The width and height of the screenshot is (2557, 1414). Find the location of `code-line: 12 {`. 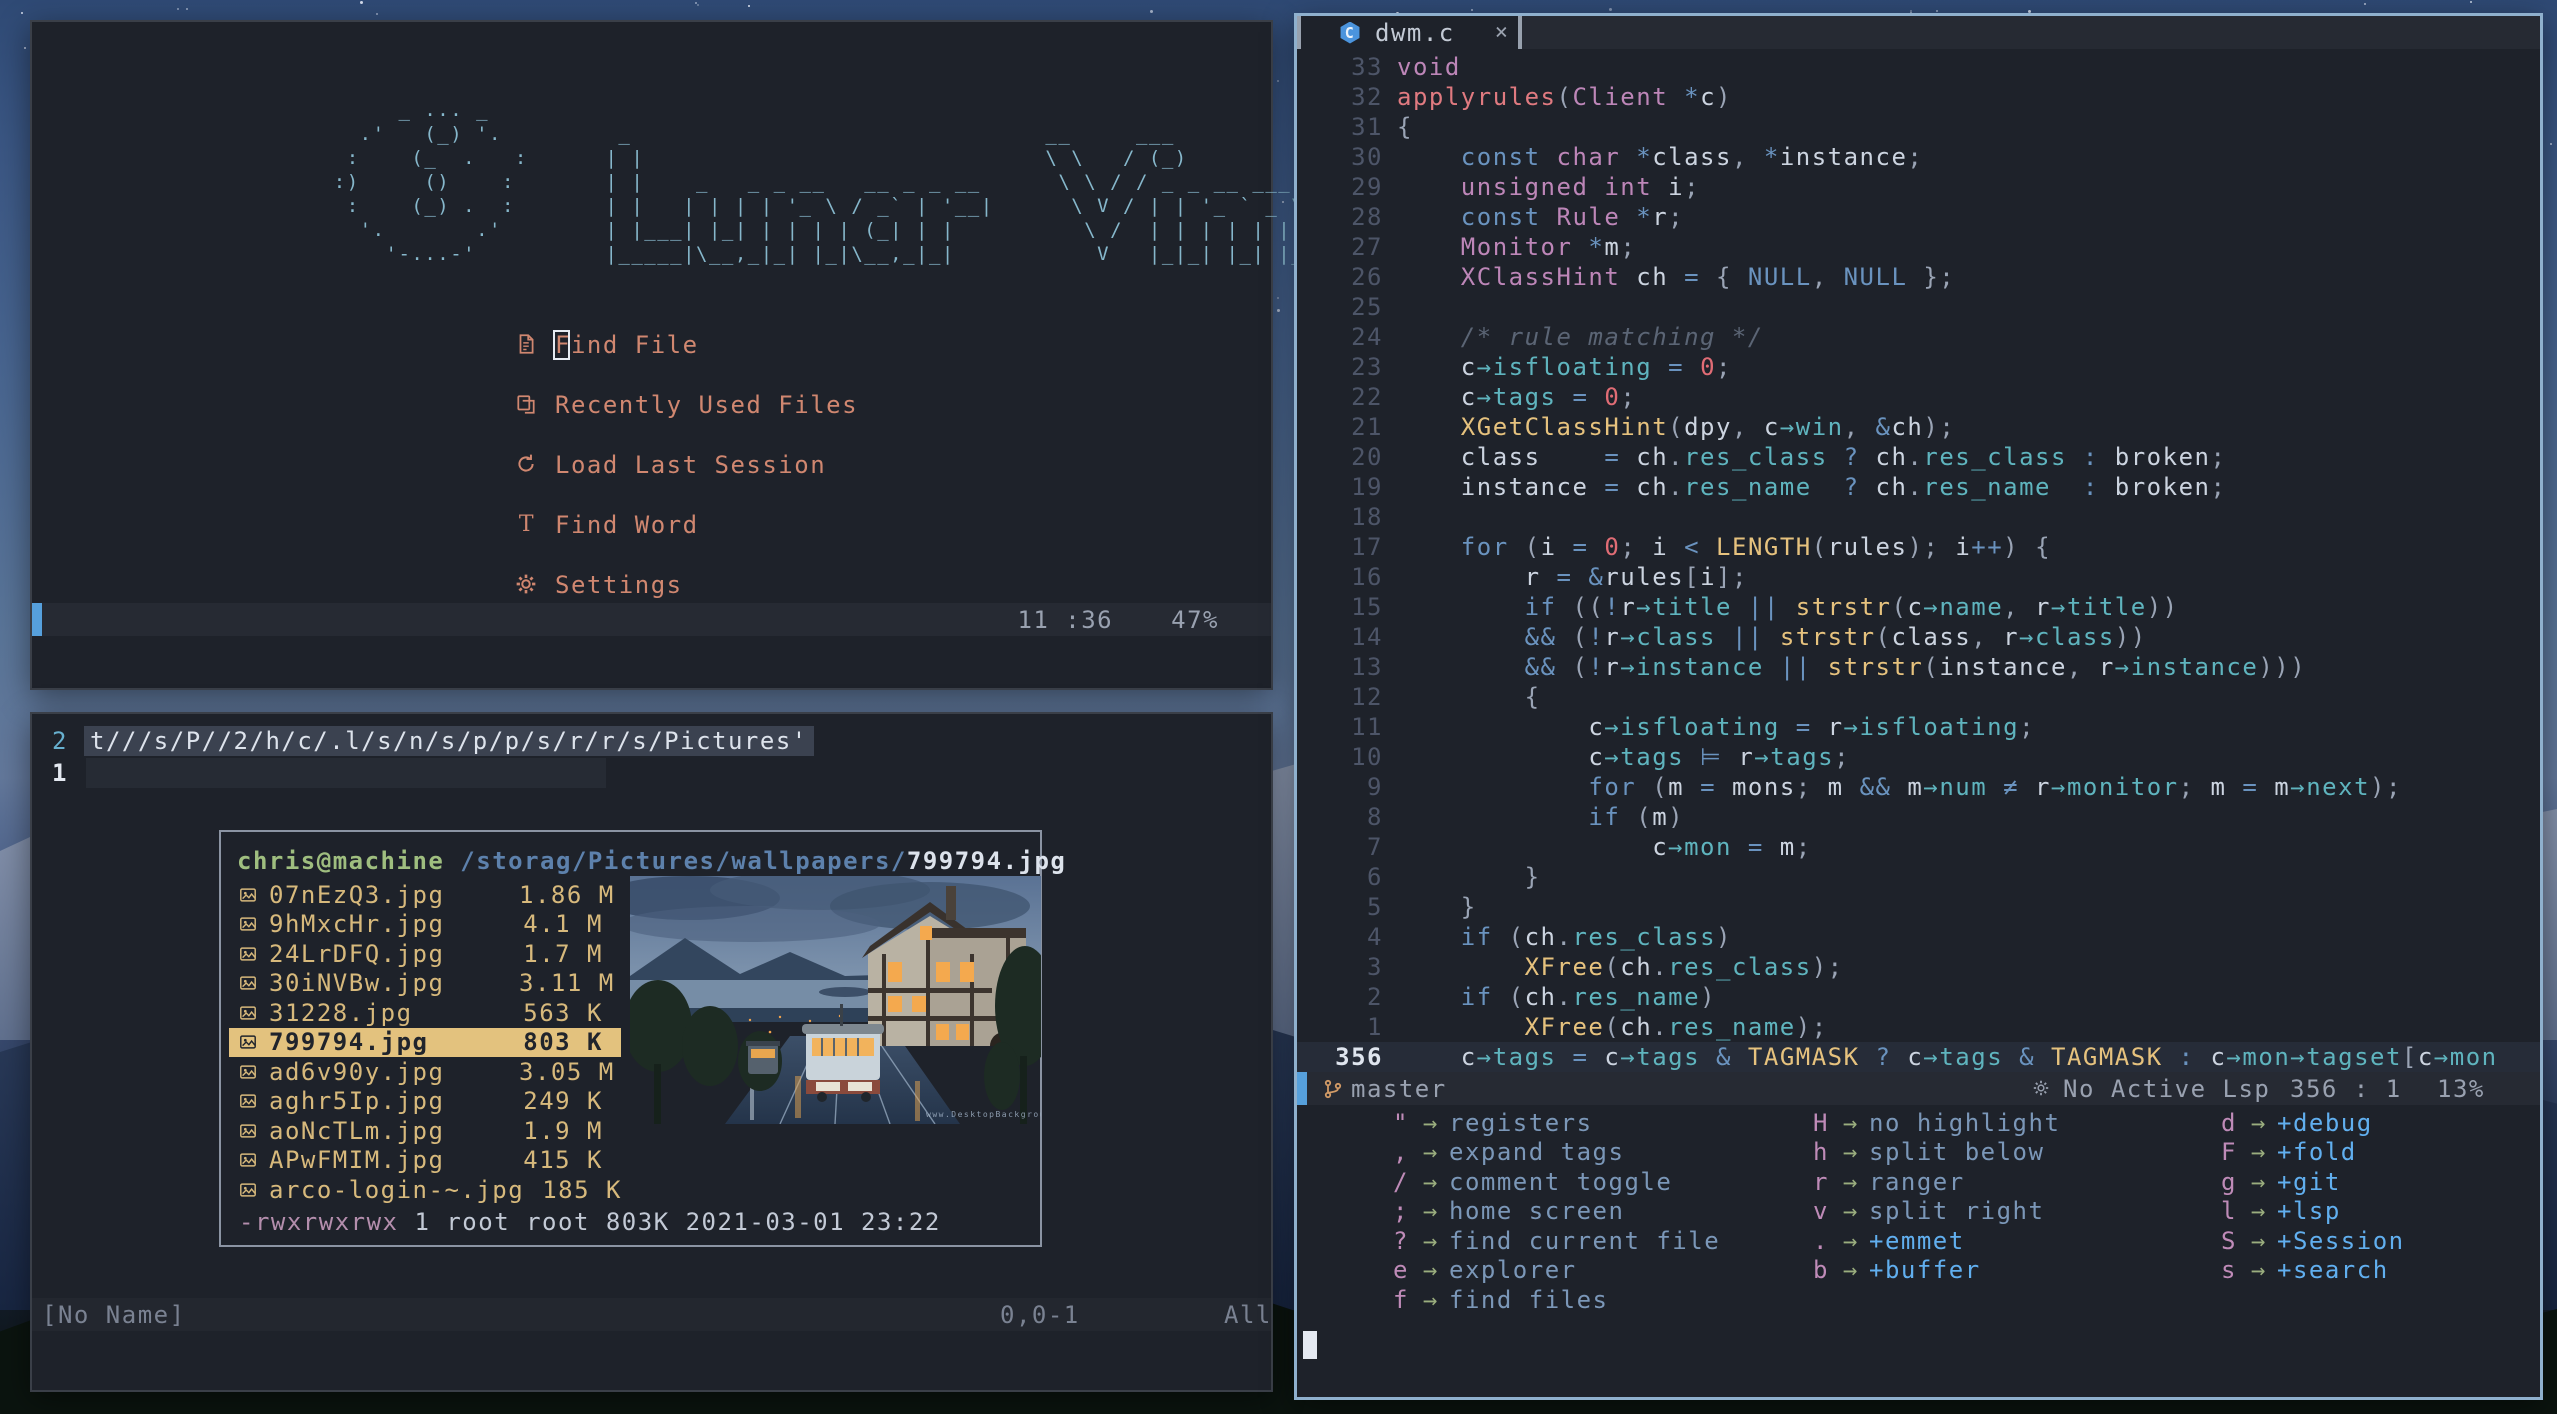

code-line: 12 { is located at coordinates (1918, 697).